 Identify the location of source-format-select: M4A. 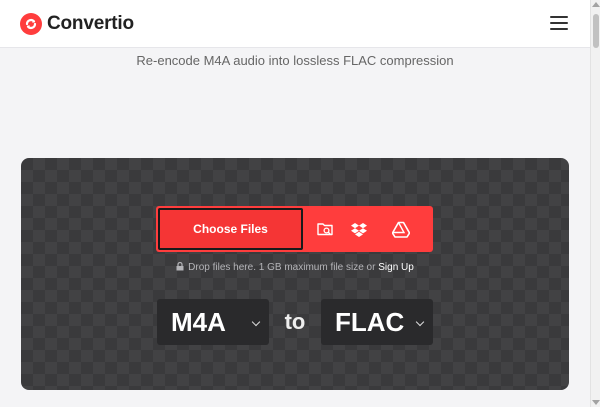
(213, 322).